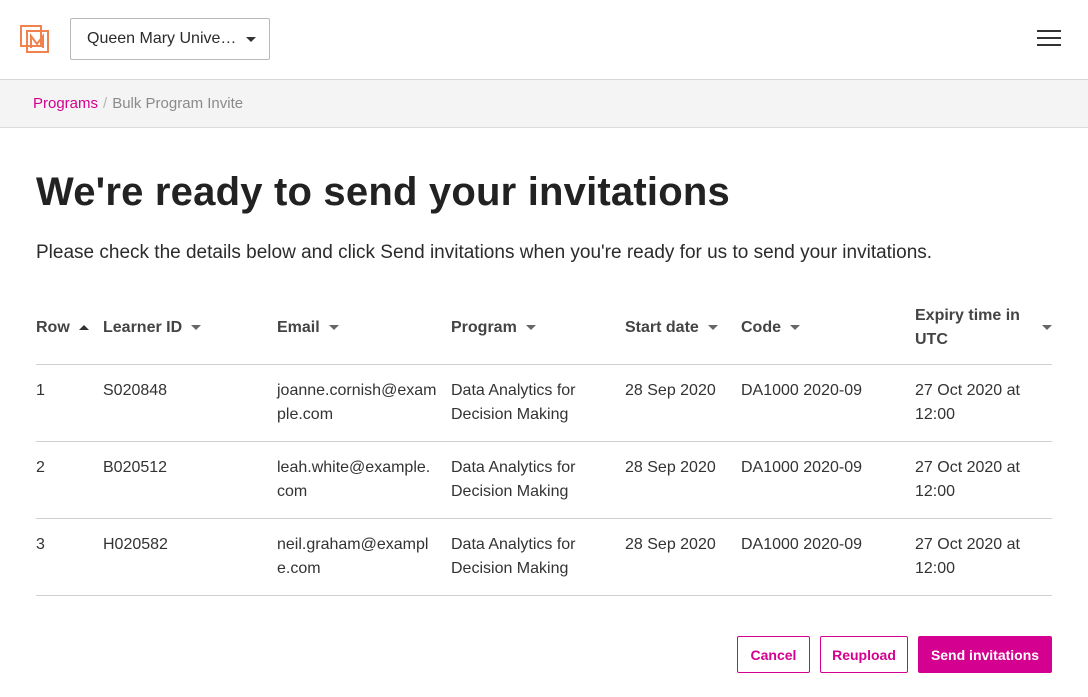 The height and width of the screenshot is (697, 1088). I want to click on cancel-button: Cancel, so click(773, 654).